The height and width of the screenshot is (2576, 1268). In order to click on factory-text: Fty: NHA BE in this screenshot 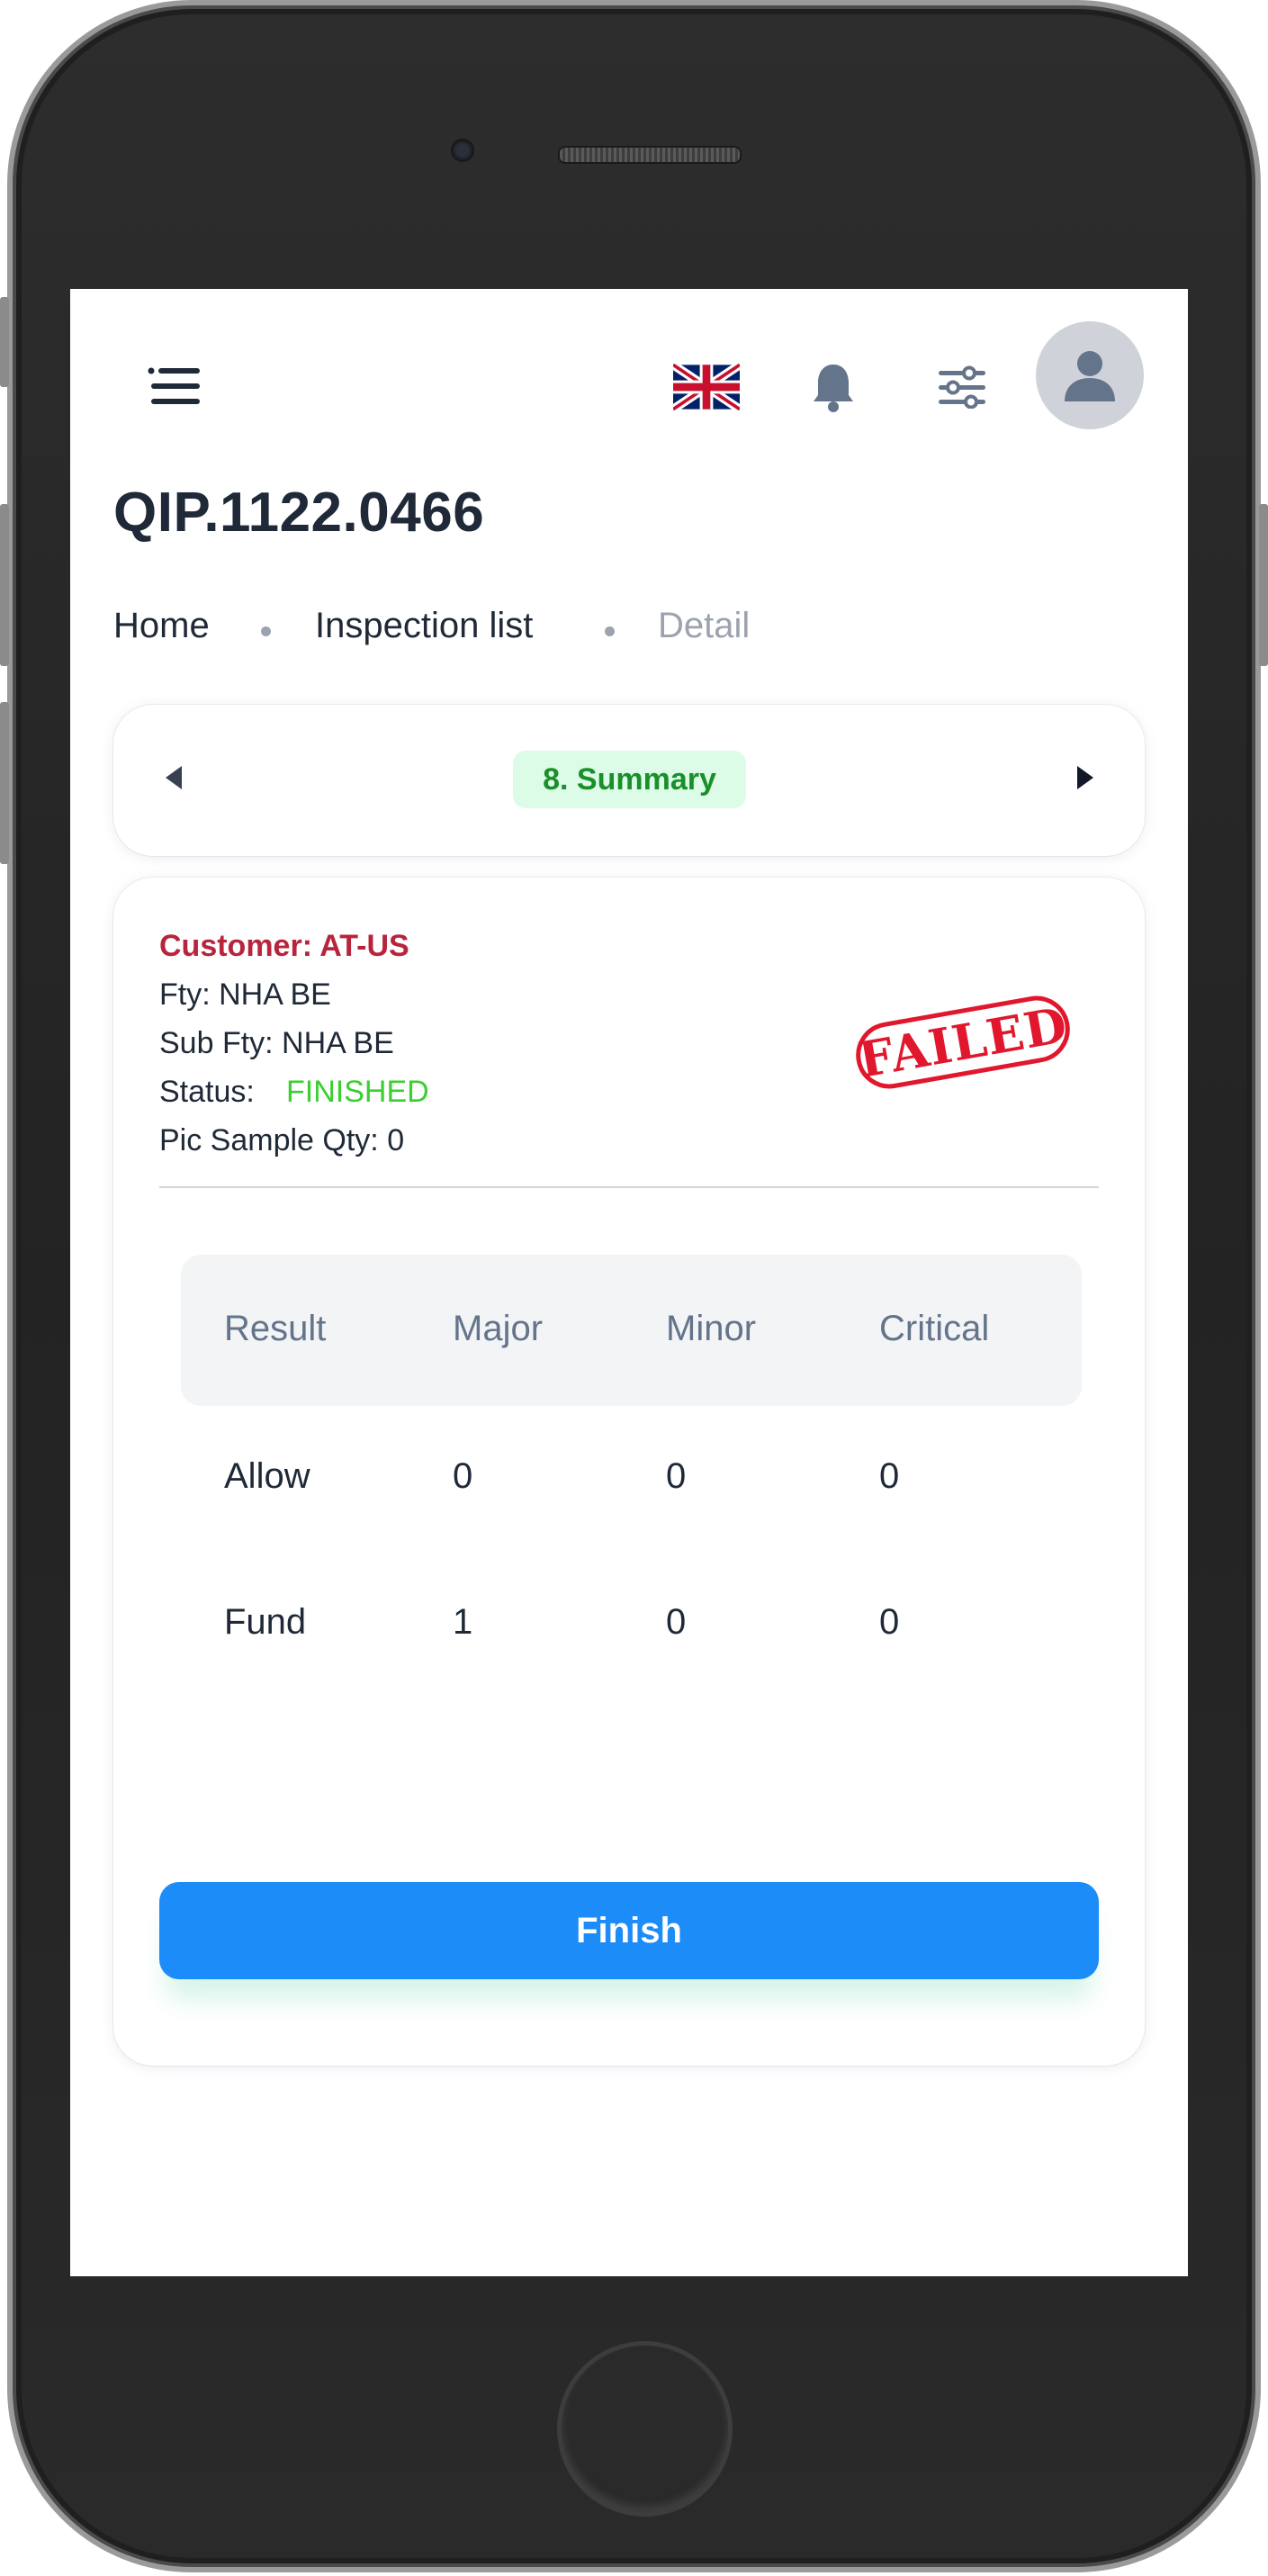, I will do `click(245, 994)`.